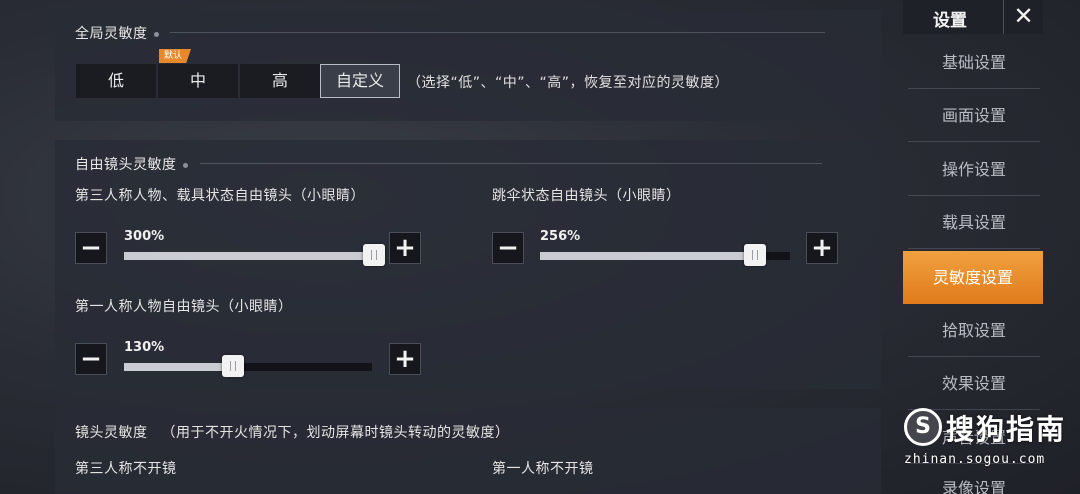 This screenshot has height=494, width=1080. I want to click on sidebar-title: 设置, so click(950, 21).